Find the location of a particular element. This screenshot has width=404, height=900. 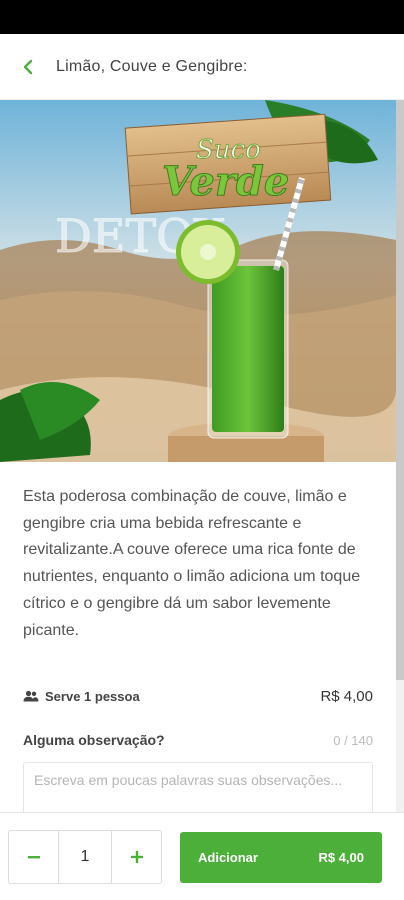

status-bar is located at coordinates (202, 17).